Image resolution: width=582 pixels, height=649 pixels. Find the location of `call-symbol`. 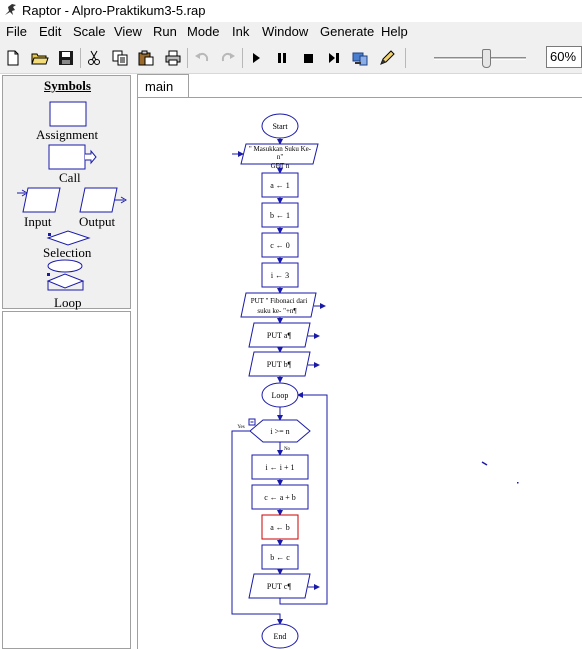

call-symbol is located at coordinates (72, 157).